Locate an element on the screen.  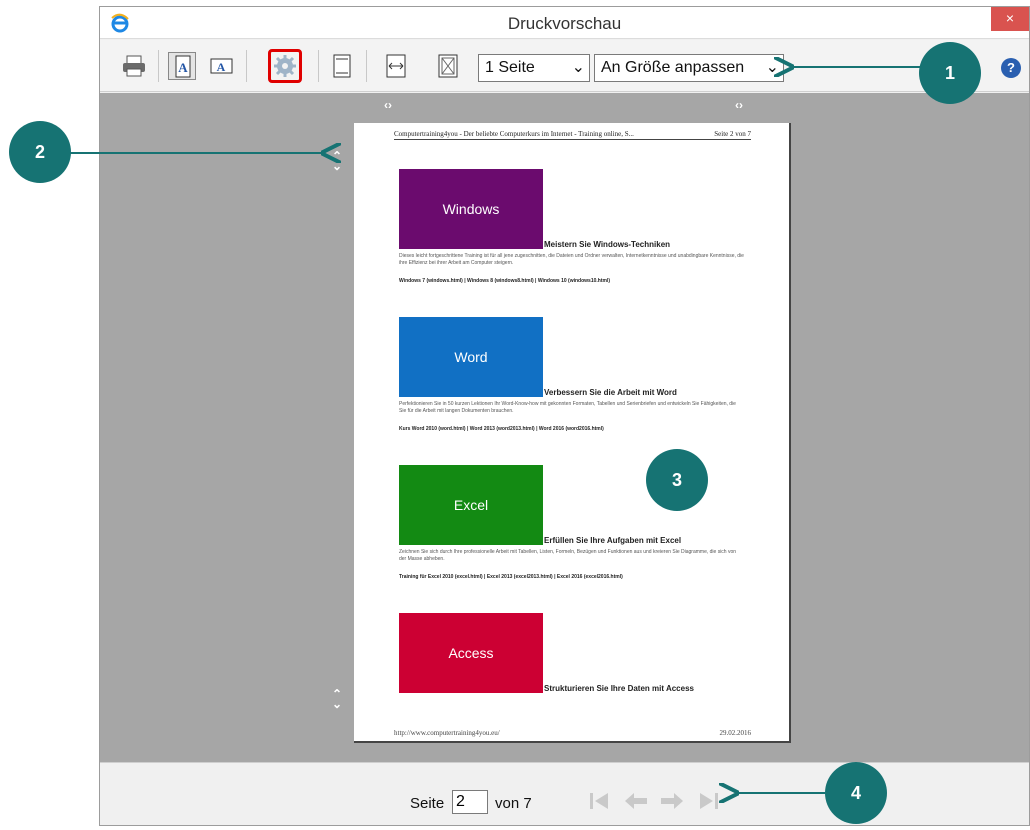
right-margin-handle: ‹› is located at coordinates (739, 105).